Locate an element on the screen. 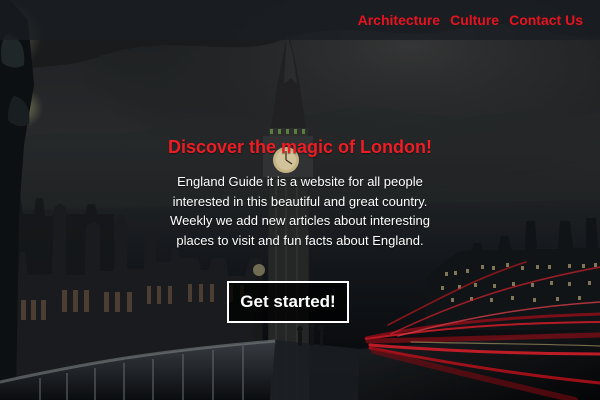 This screenshot has height=400, width=600. nav-link-architecture: Architecture is located at coordinates (399, 20).